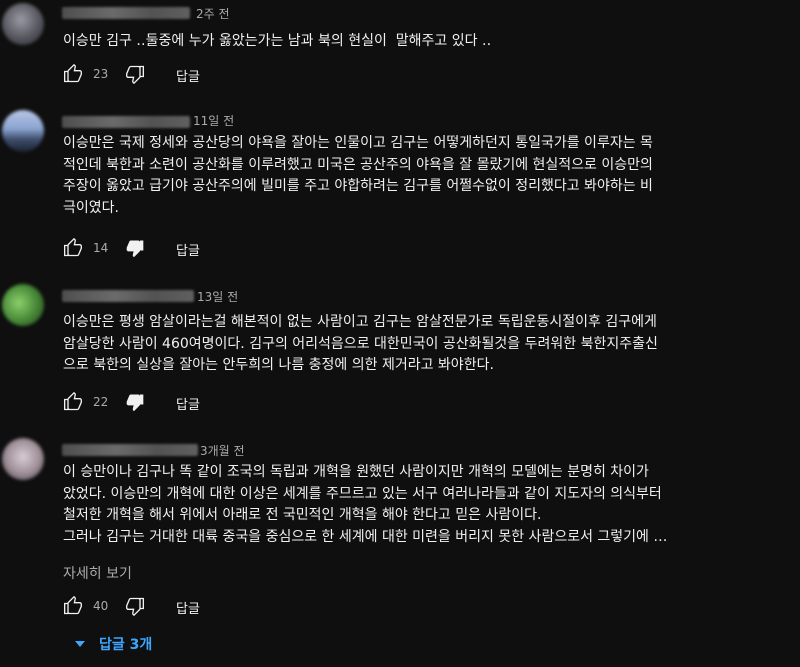 This screenshot has height=667, width=800. I want to click on read-more-button: 자세히 보기, so click(97, 573).